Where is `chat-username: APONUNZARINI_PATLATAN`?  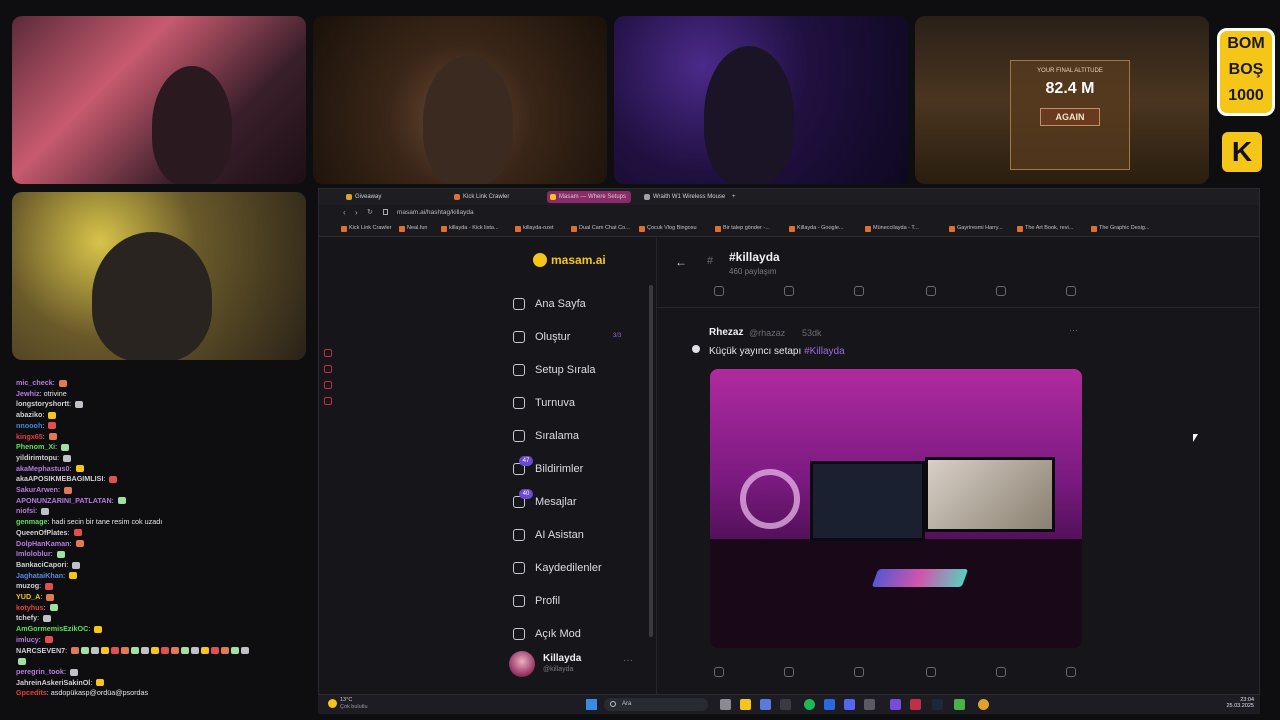
chat-username: APONUNZARINI_PATLATAN is located at coordinates (64, 500).